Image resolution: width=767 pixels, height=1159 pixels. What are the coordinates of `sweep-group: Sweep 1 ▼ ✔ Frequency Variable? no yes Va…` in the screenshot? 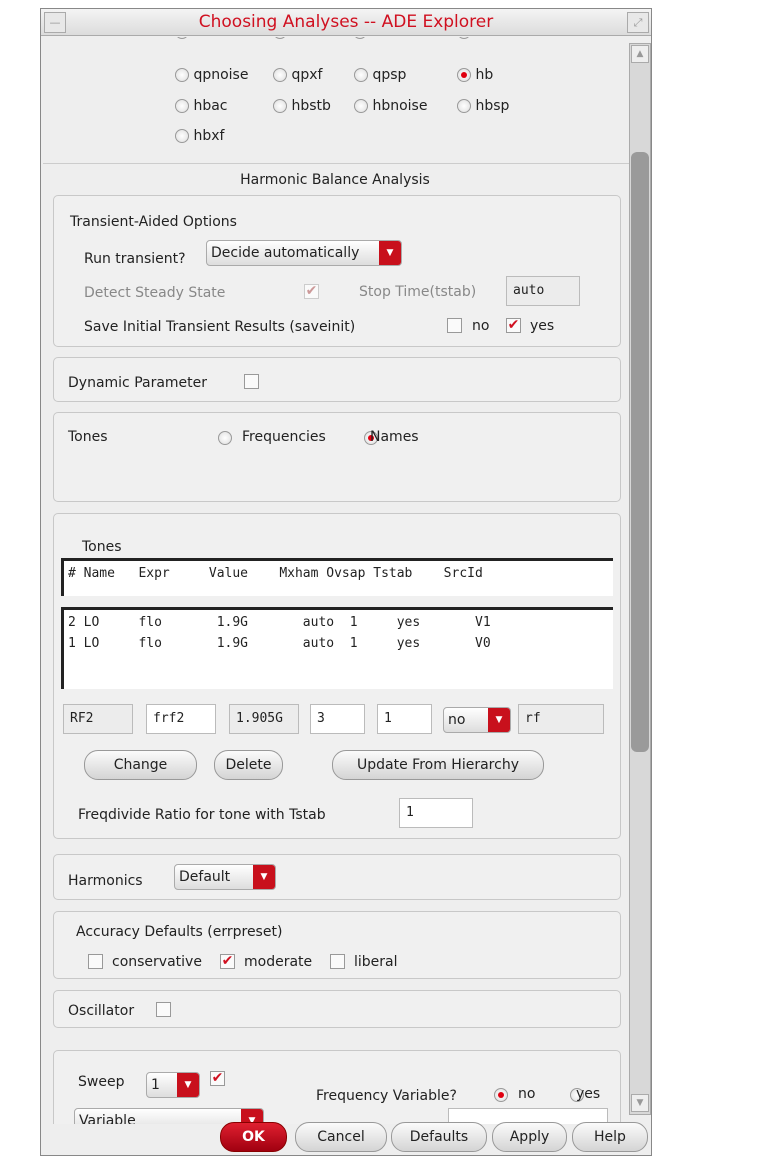 It's located at (337, 1087).